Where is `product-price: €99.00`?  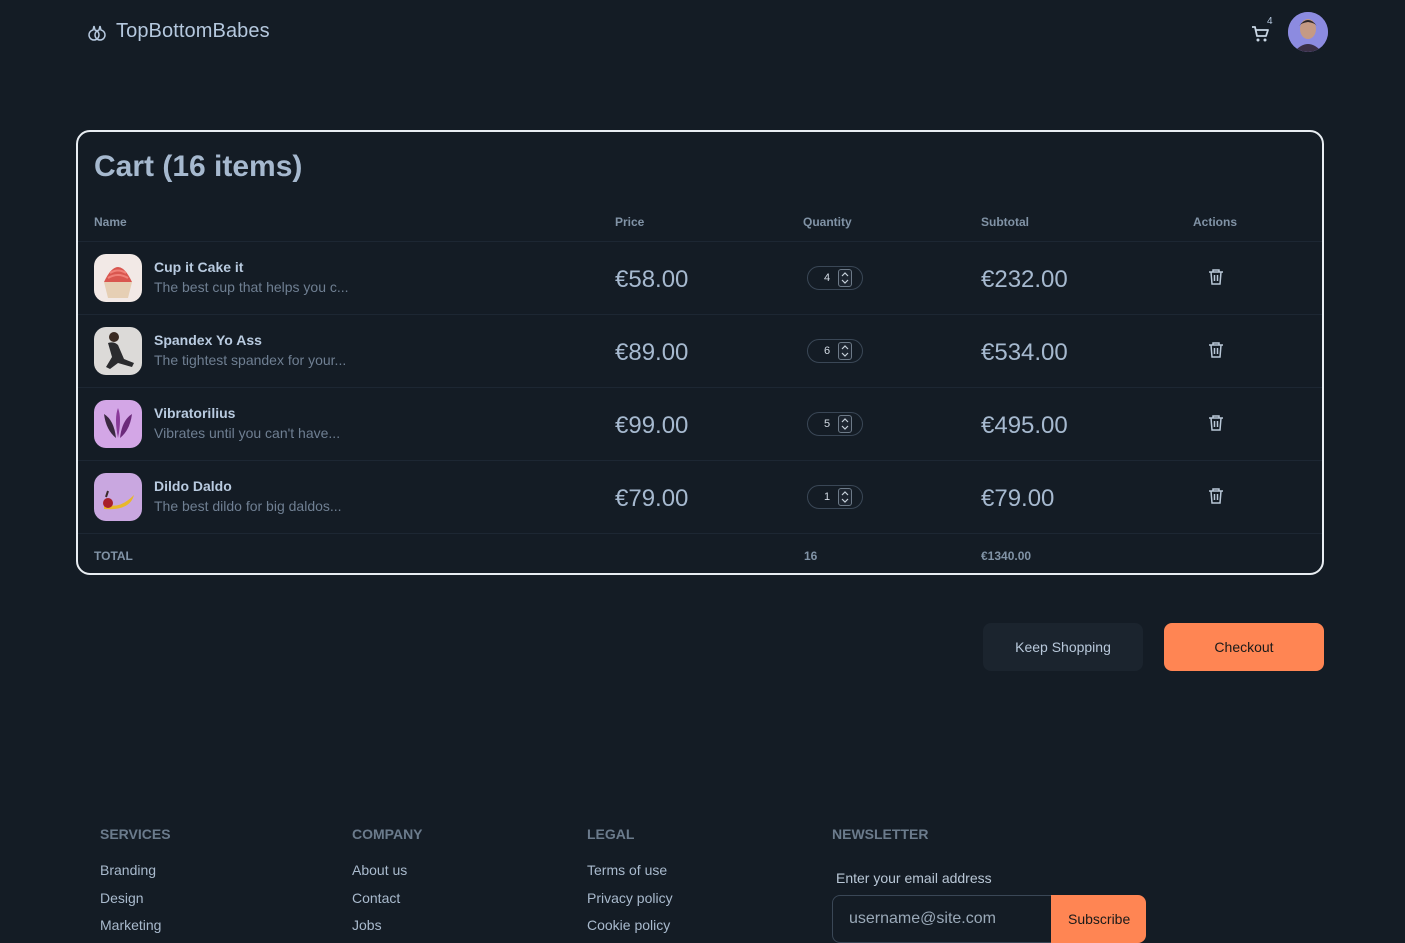 product-price: €99.00 is located at coordinates (652, 425).